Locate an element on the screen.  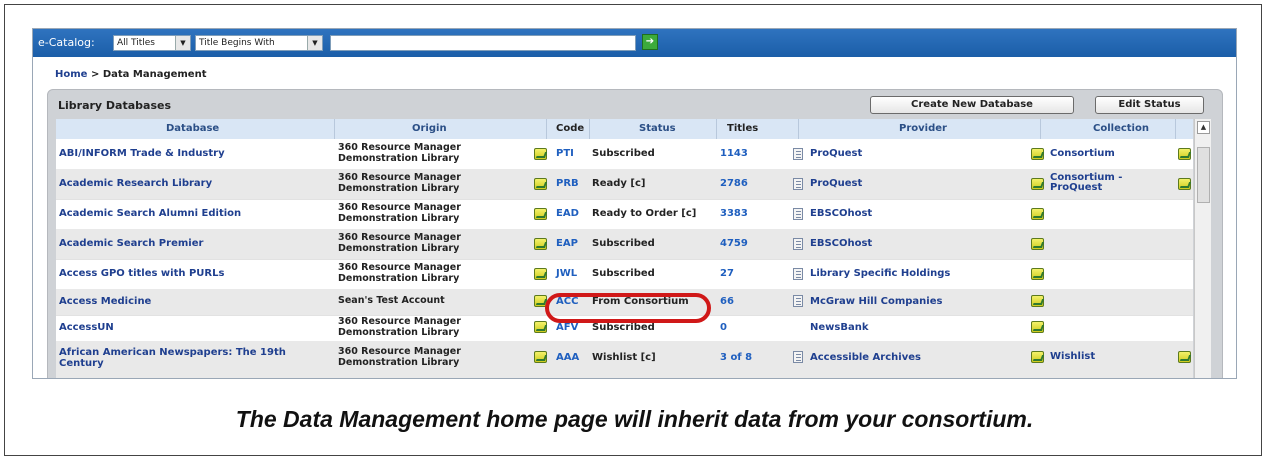
title-filter-value: All Titles is located at coordinates (136, 43).